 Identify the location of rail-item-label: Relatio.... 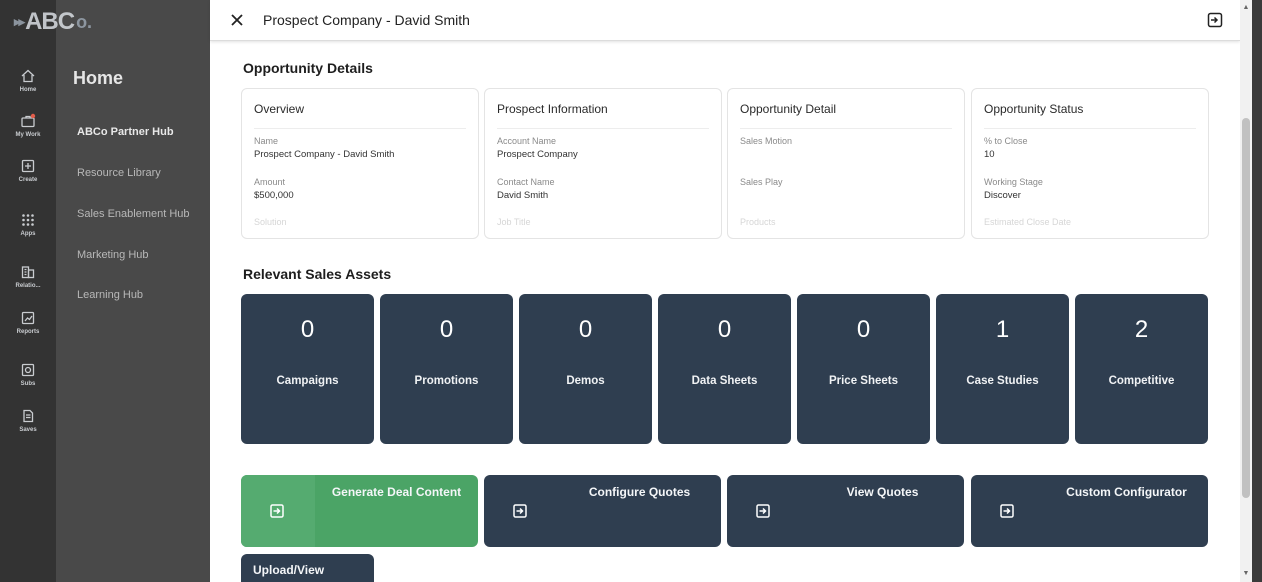
(28, 286).